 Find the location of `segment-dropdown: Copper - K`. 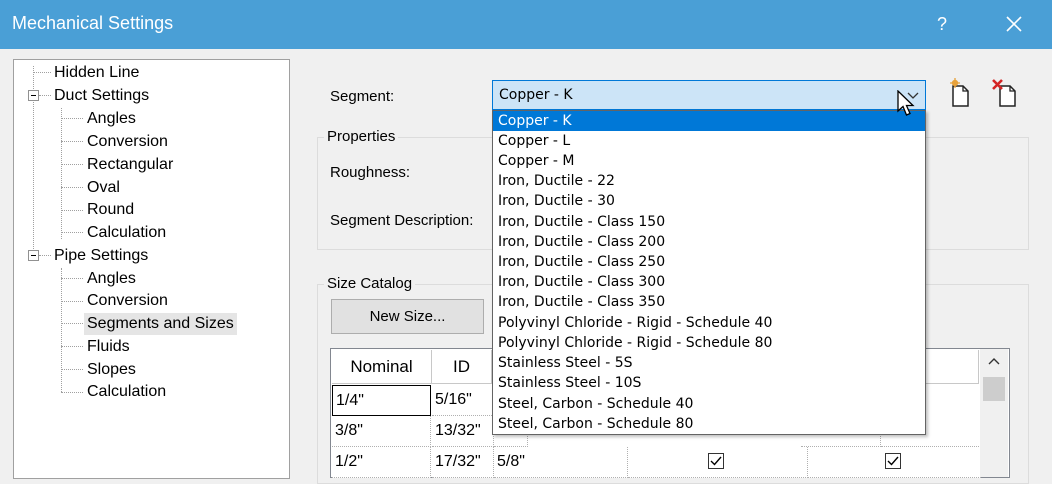

segment-dropdown: Copper - K is located at coordinates (709, 95).